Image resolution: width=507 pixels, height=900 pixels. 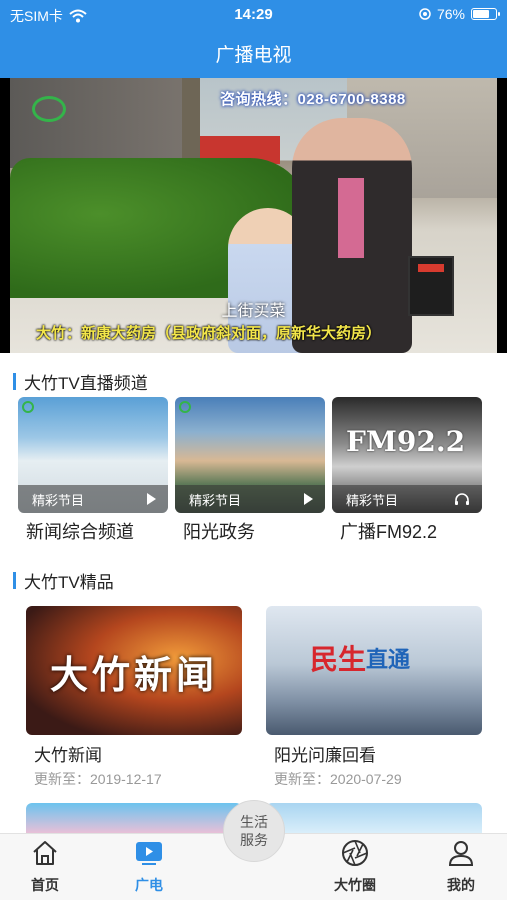 What do you see at coordinates (219, 532) in the screenshot?
I see `channel-name: 阳光政务` at bounding box center [219, 532].